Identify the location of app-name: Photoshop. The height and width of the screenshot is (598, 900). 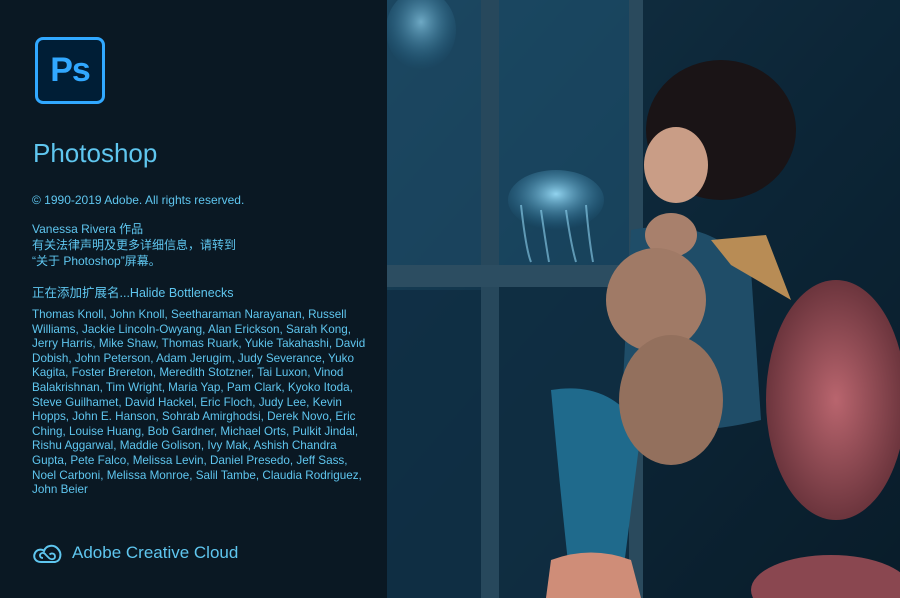
(95, 153).